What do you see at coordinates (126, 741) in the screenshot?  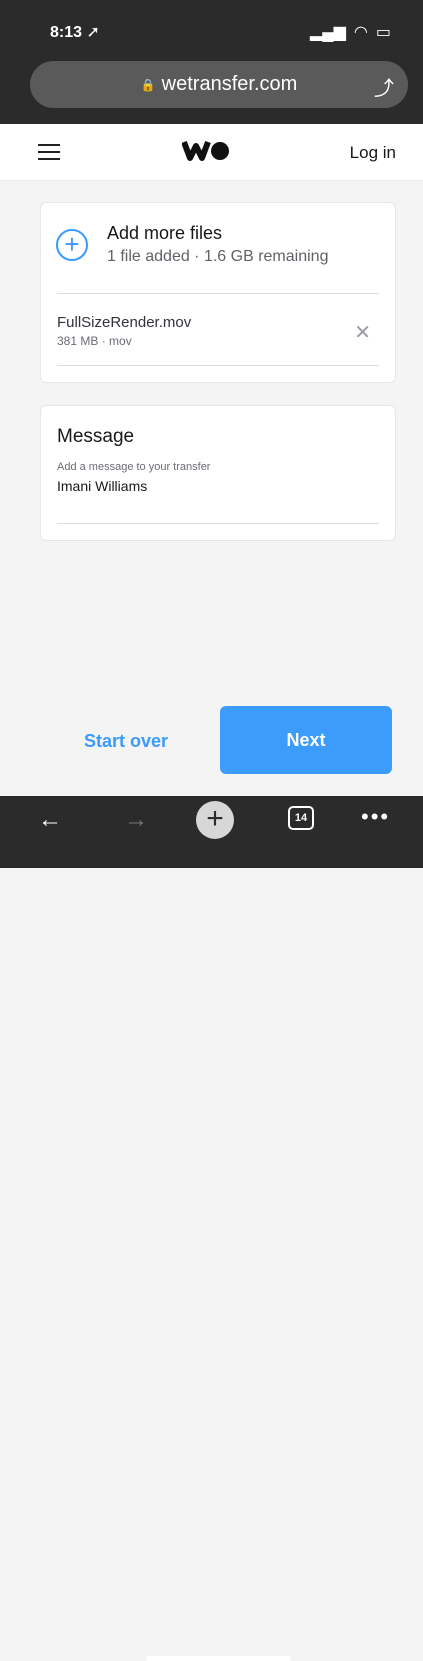 I see `start-over-button: Start over` at bounding box center [126, 741].